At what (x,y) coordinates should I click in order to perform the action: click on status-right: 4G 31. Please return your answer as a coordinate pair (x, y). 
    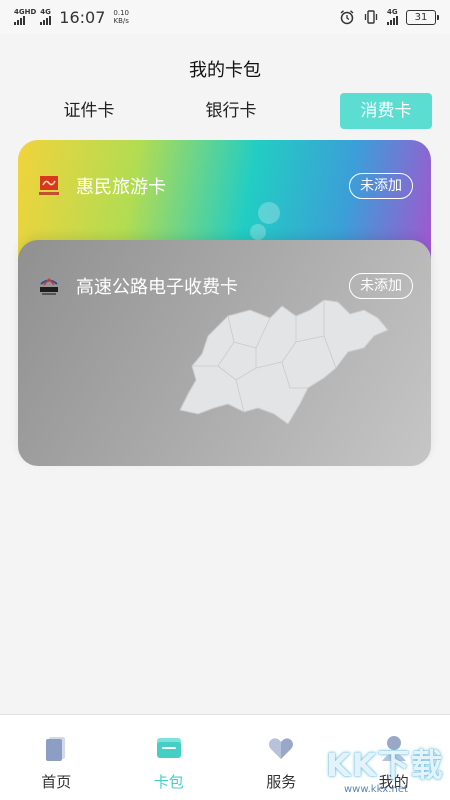
    Looking at the image, I should click on (389, 17).